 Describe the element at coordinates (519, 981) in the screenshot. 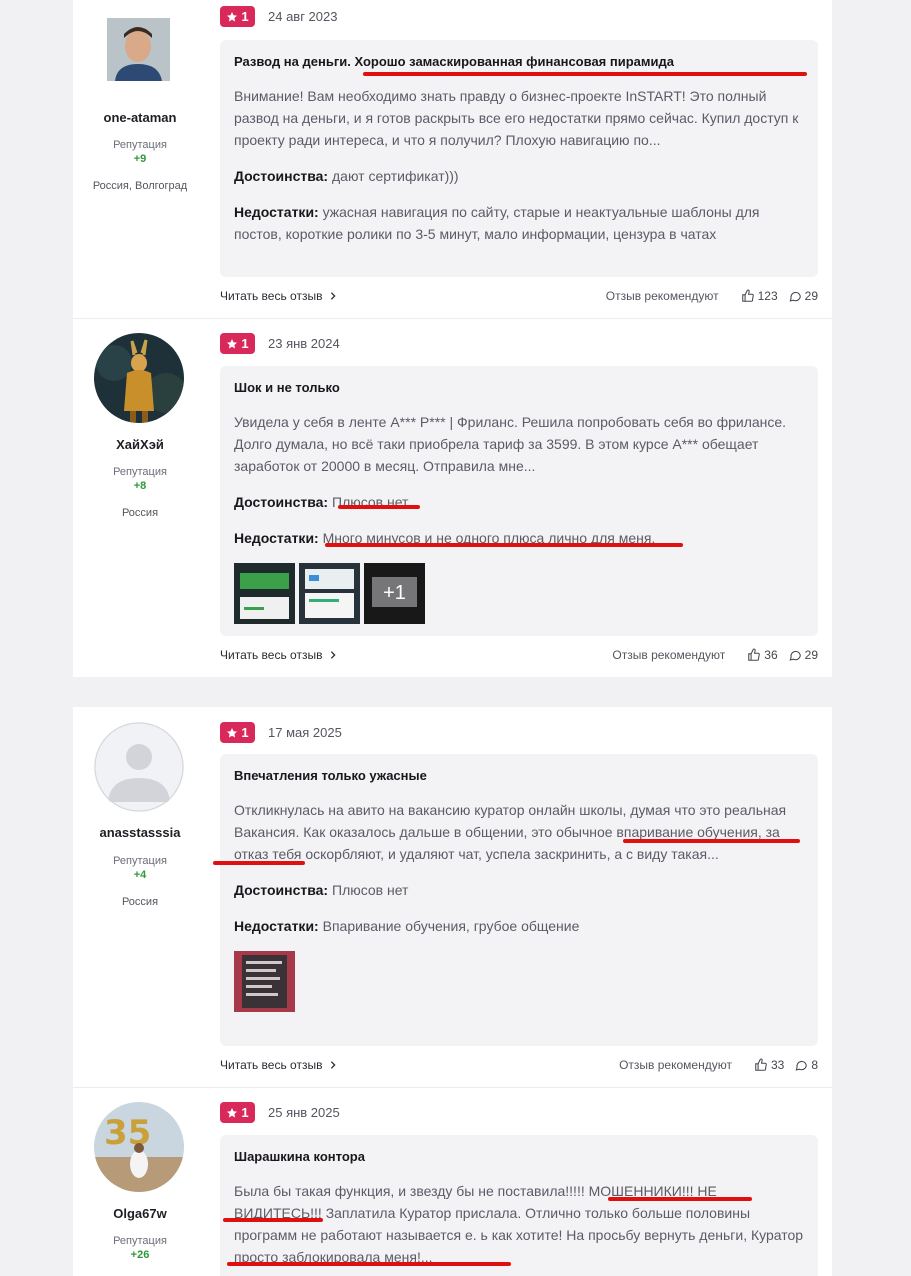

I see `photo-gallery` at that location.